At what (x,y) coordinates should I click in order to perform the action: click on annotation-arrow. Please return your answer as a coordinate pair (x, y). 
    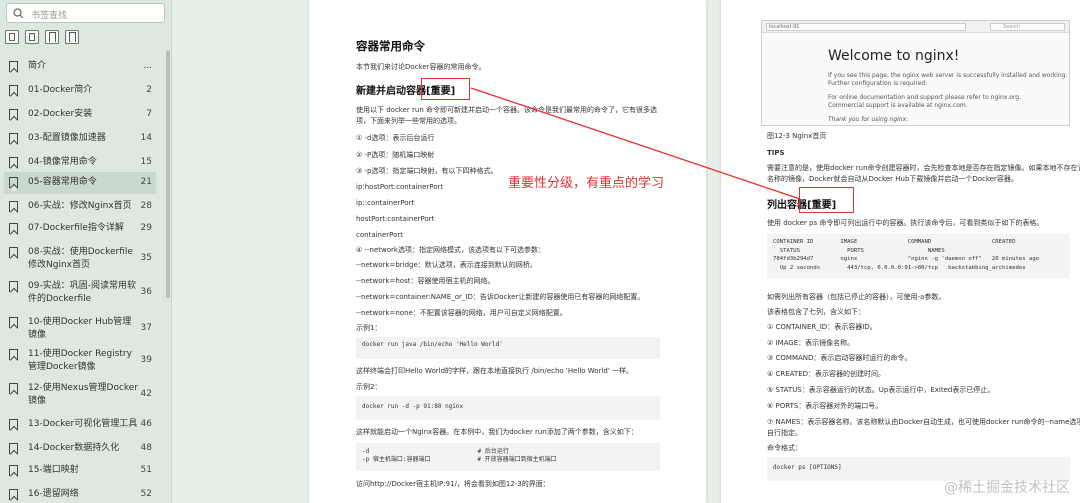
    Looking at the image, I should click on (635, 143).